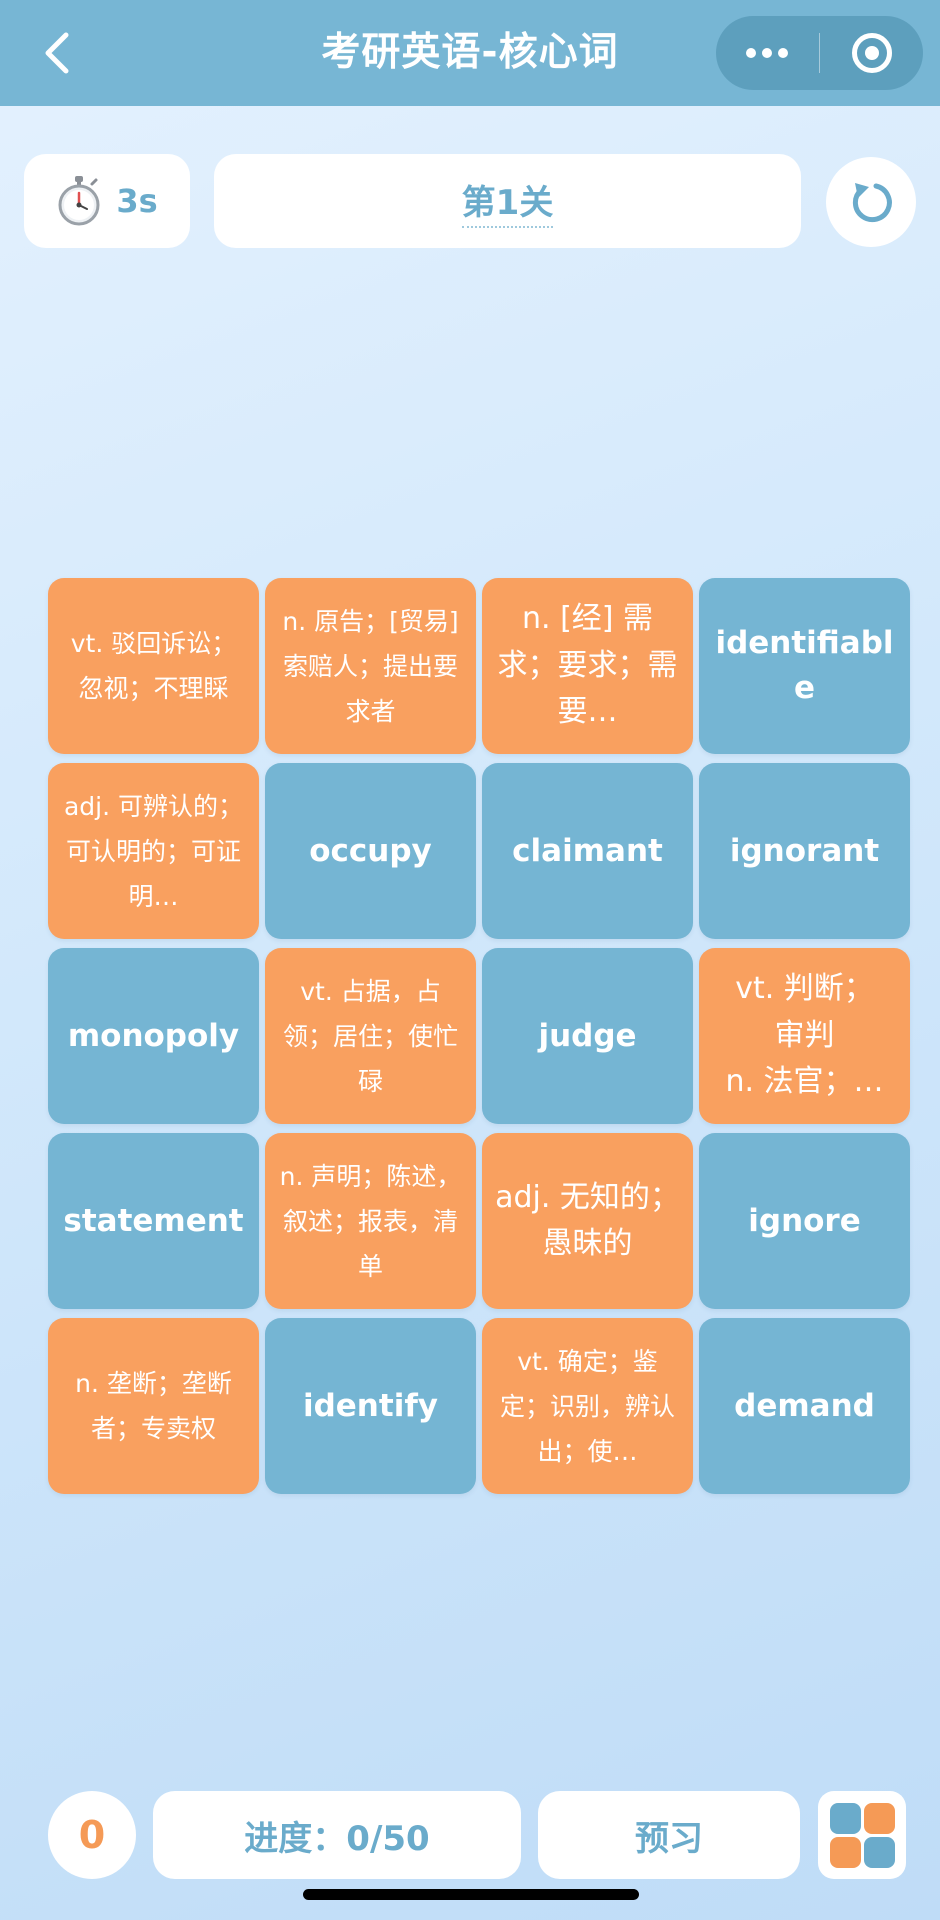  I want to click on word-tile: occupy, so click(370, 851).